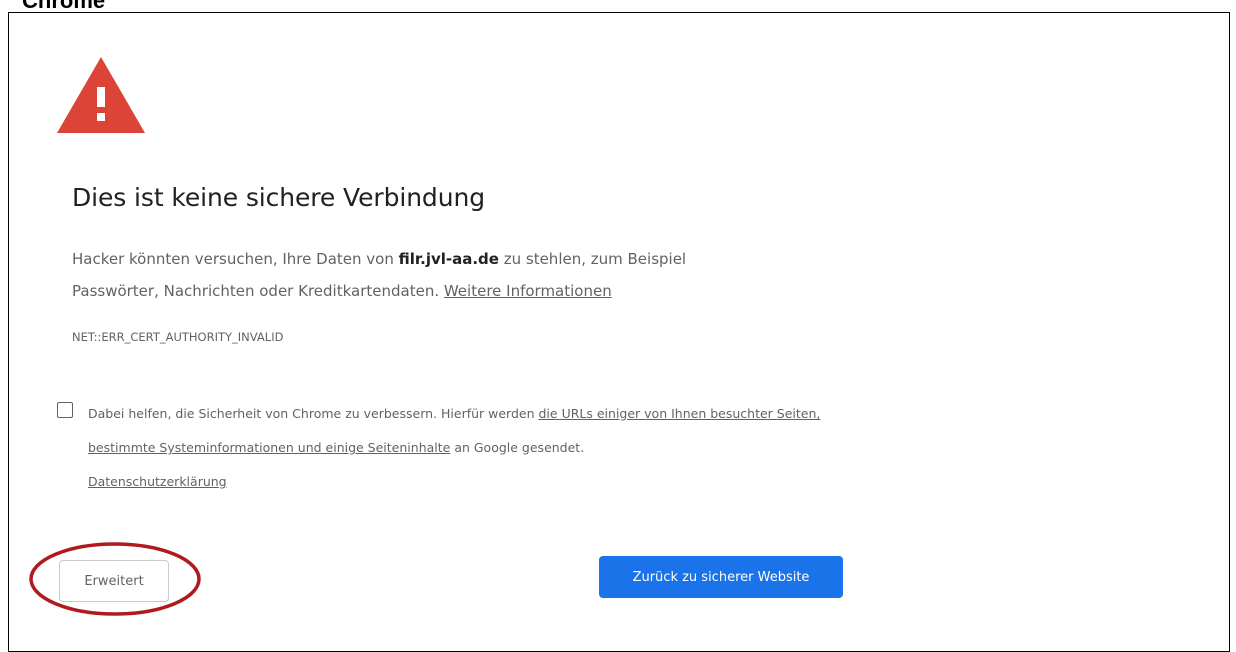  What do you see at coordinates (278, 197) in the screenshot?
I see `page-title: Dies ist keine sichere Verbindung` at bounding box center [278, 197].